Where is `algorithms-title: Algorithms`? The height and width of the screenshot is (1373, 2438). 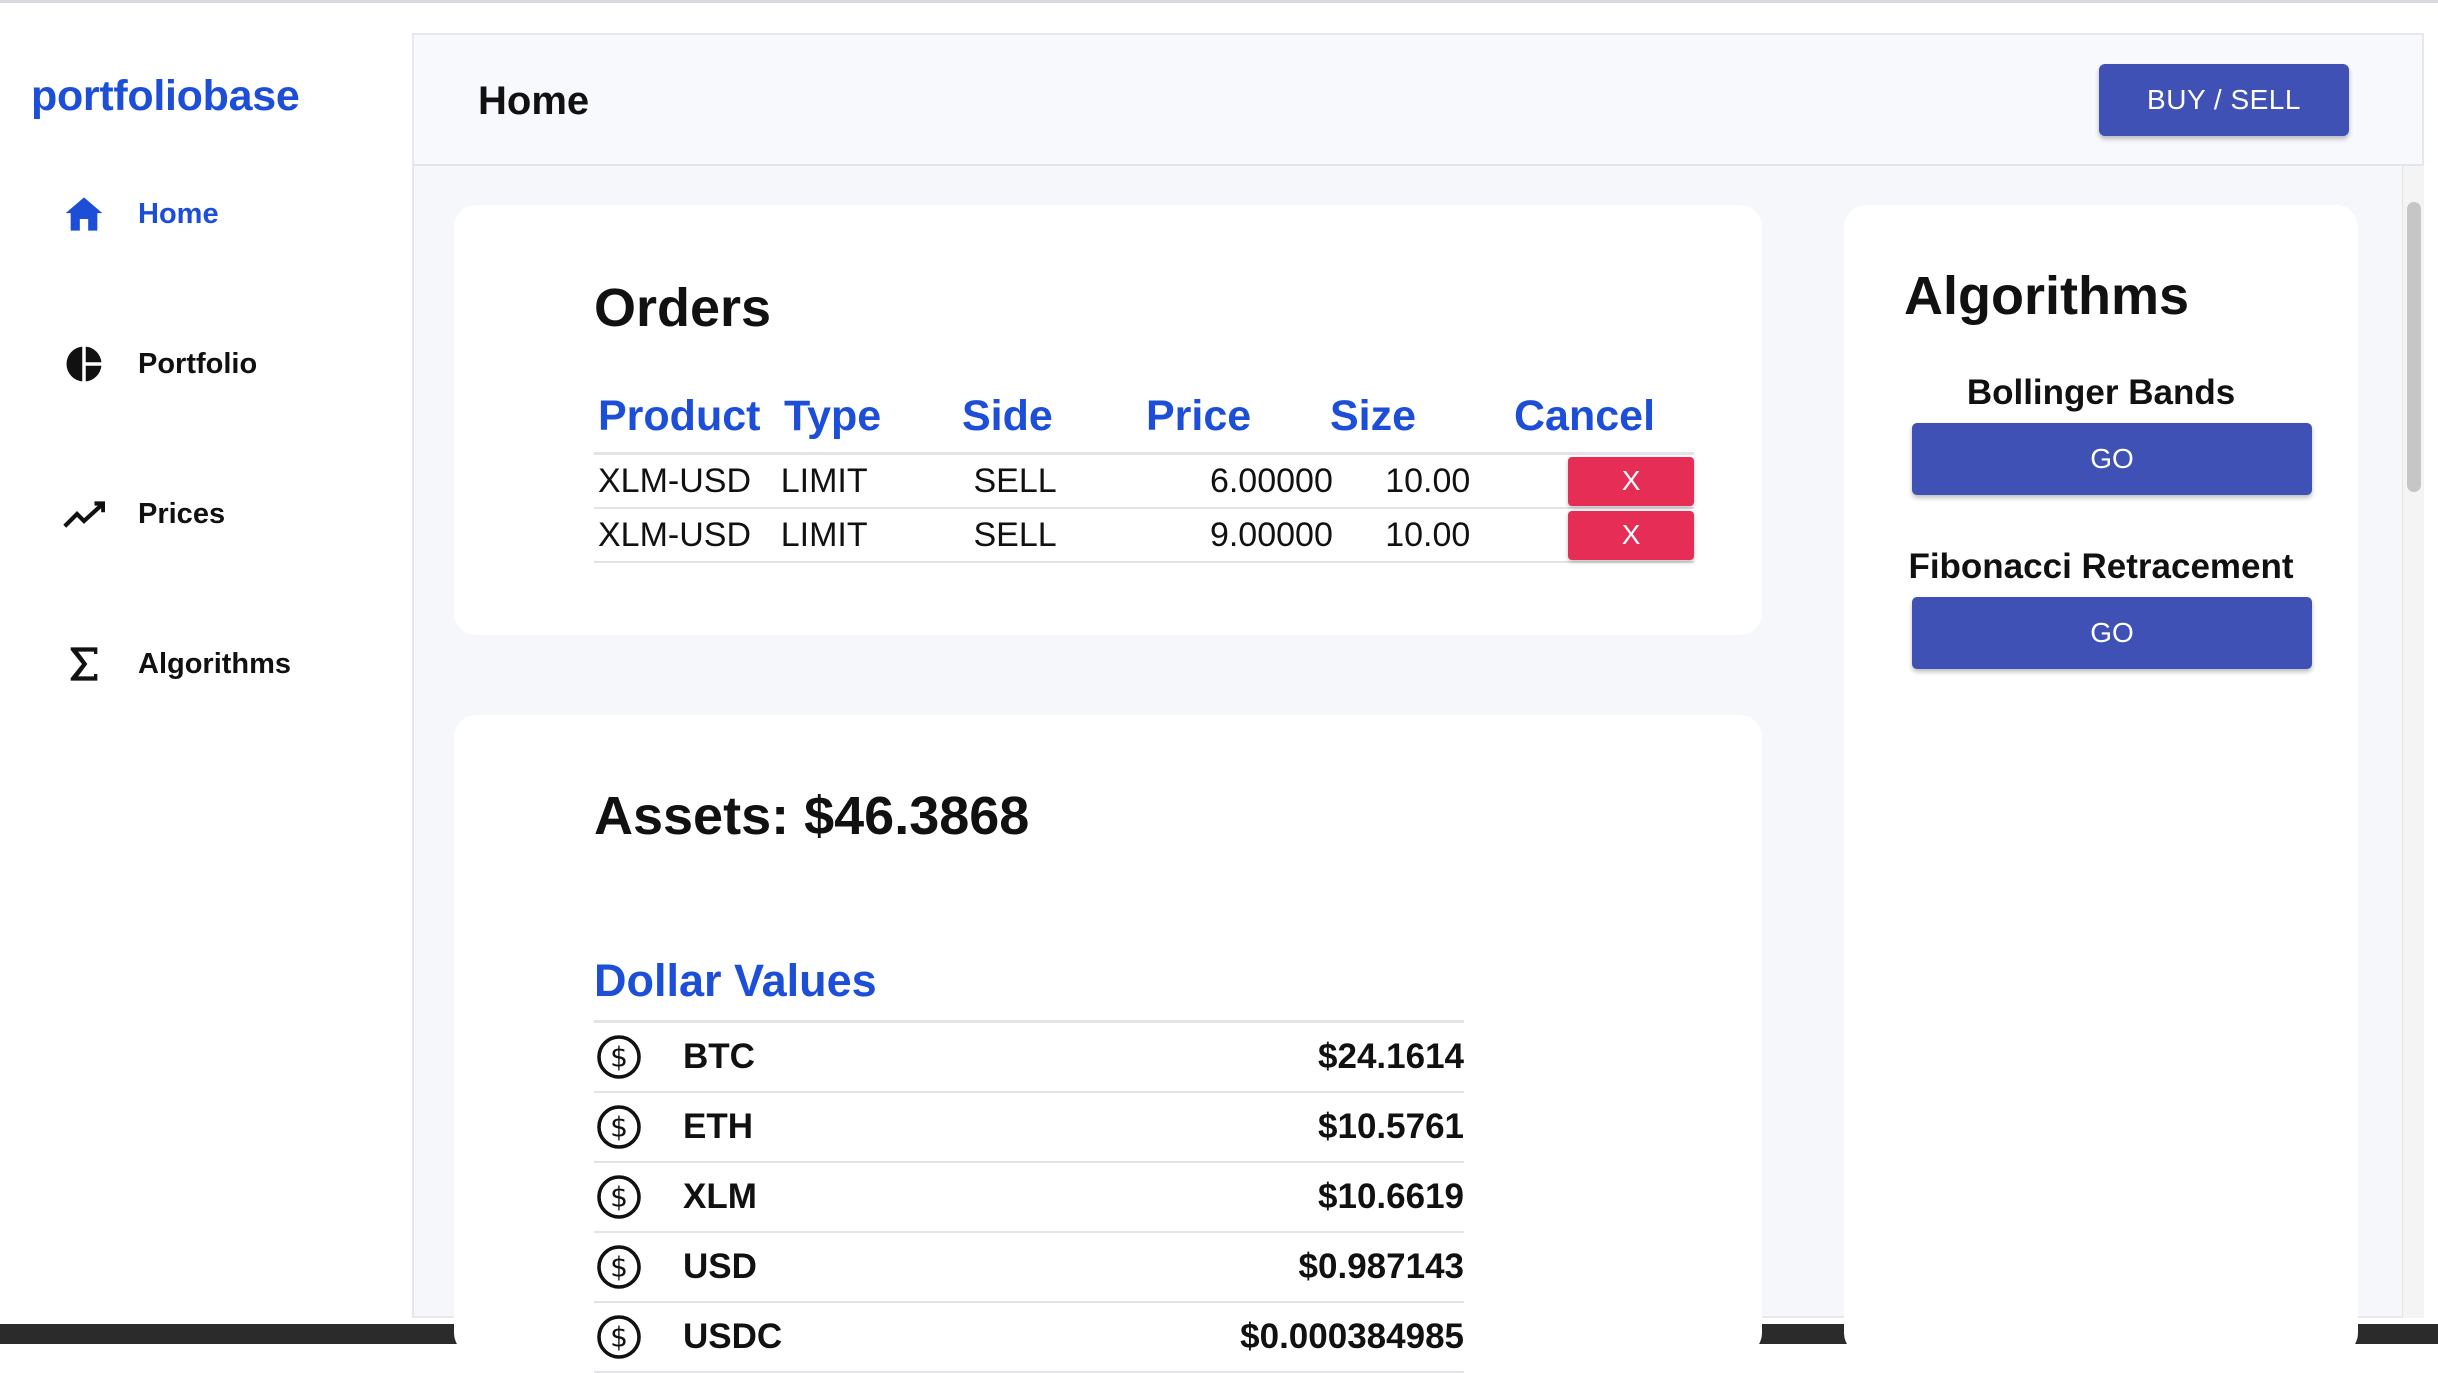 algorithms-title: Algorithms is located at coordinates (2047, 296).